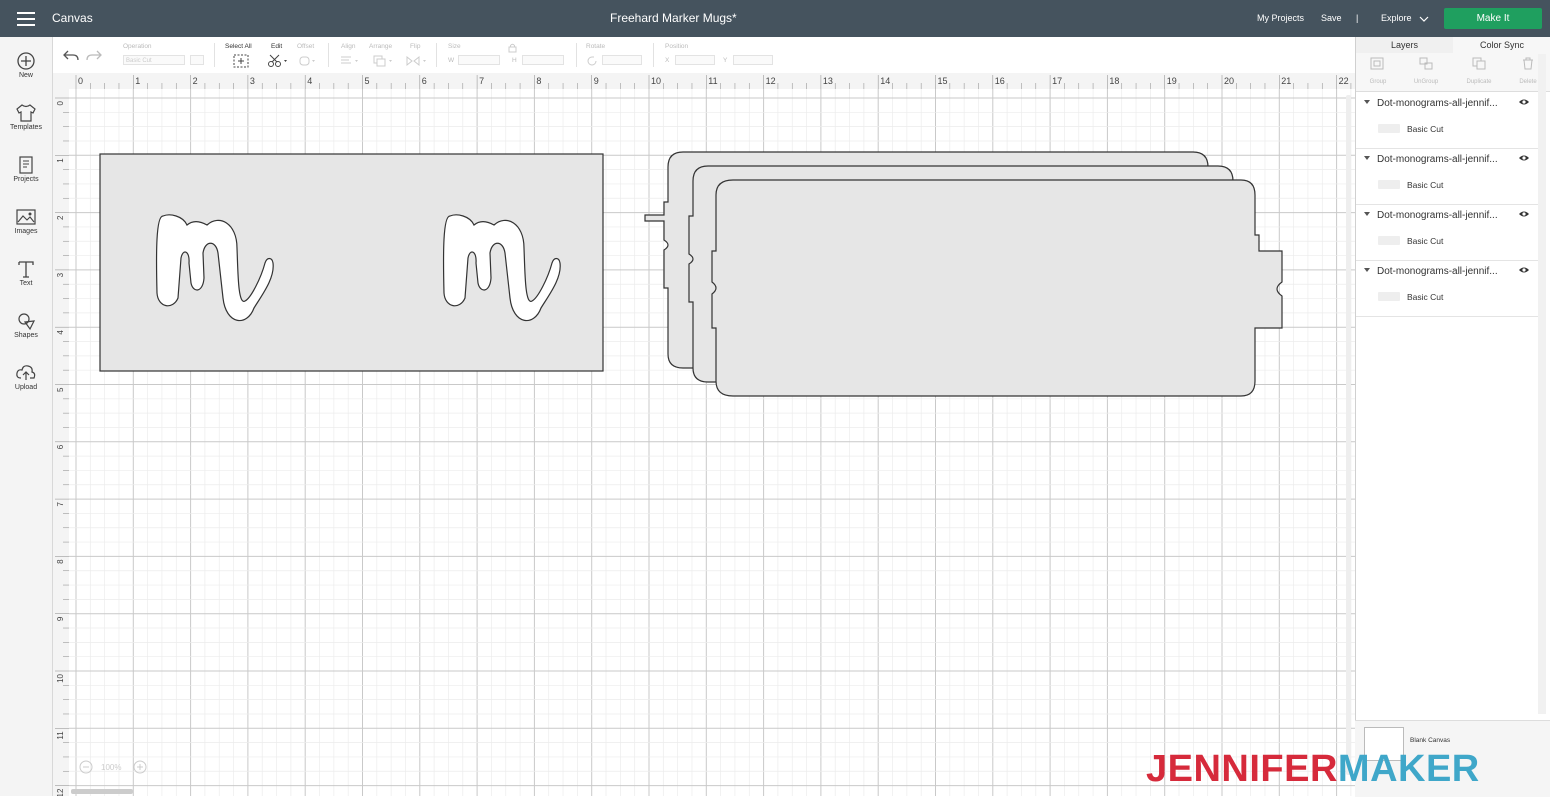 The image size is (1550, 801). What do you see at coordinates (26, 325) in the screenshot?
I see `nav-shapes: Shapes` at bounding box center [26, 325].